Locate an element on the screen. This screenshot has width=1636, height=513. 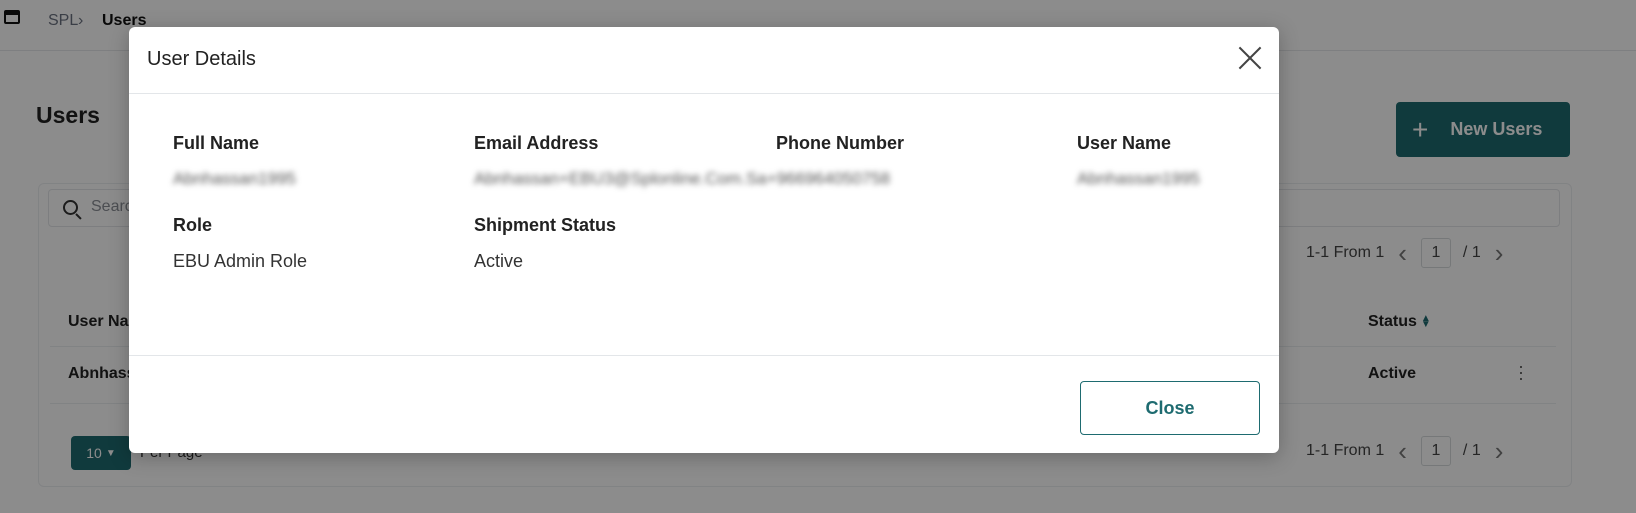
modal-title: User Details is located at coordinates (201, 59).